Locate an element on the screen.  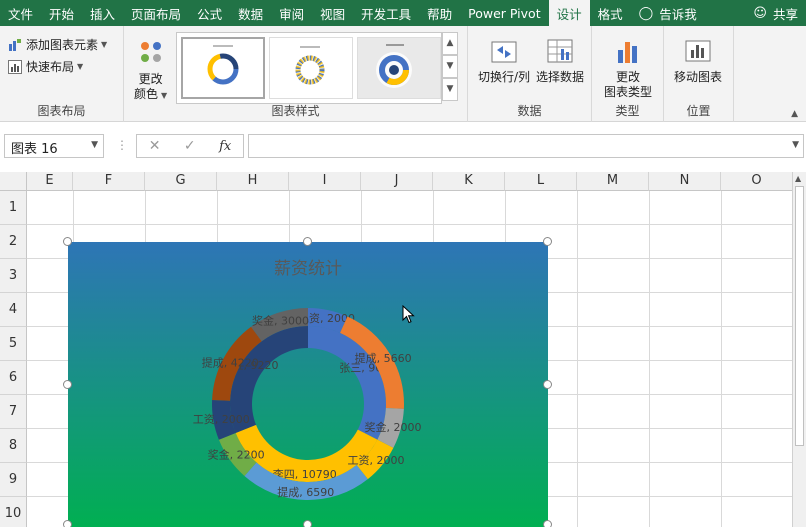
quick-layout-icon is located at coordinates (15, 66).